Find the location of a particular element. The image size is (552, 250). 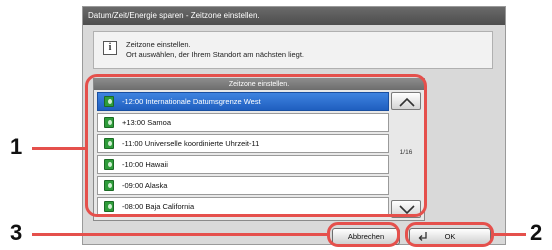

callout-3-line is located at coordinates (180, 234).